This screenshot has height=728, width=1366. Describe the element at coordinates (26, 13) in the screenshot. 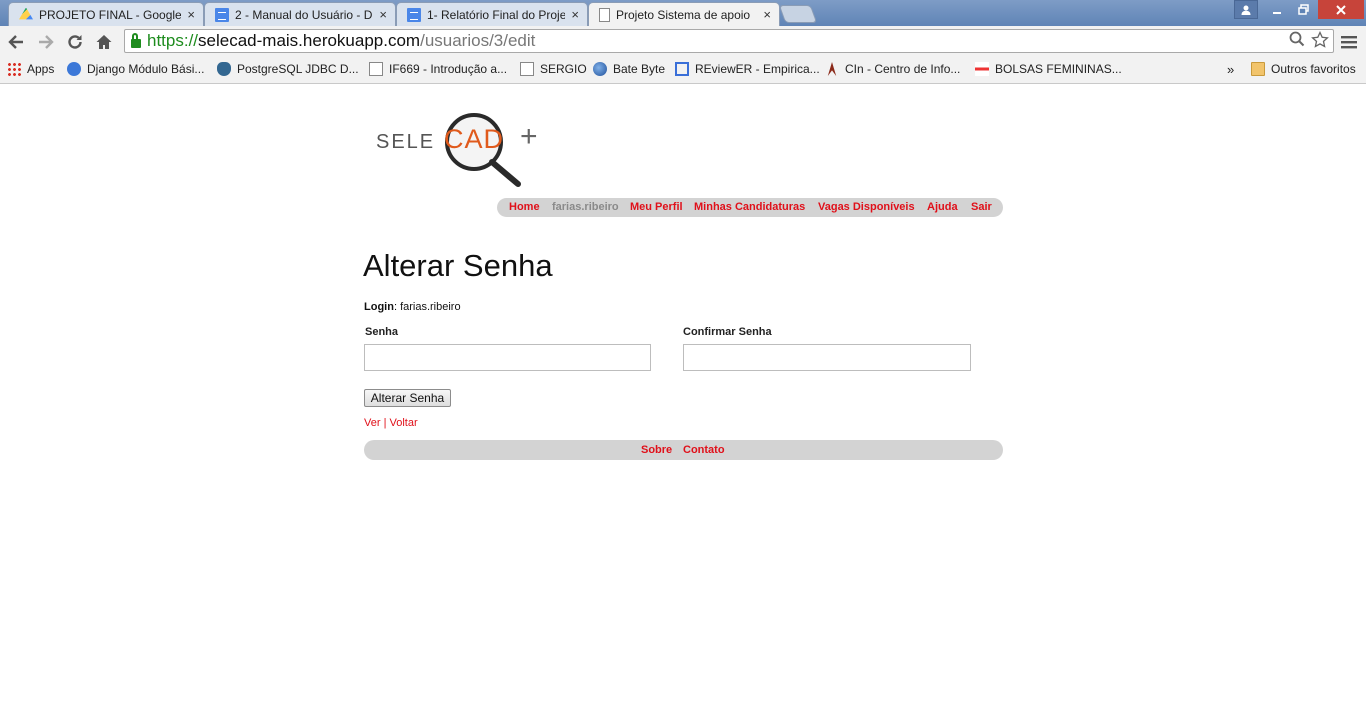

I see `google-drive-icon` at that location.